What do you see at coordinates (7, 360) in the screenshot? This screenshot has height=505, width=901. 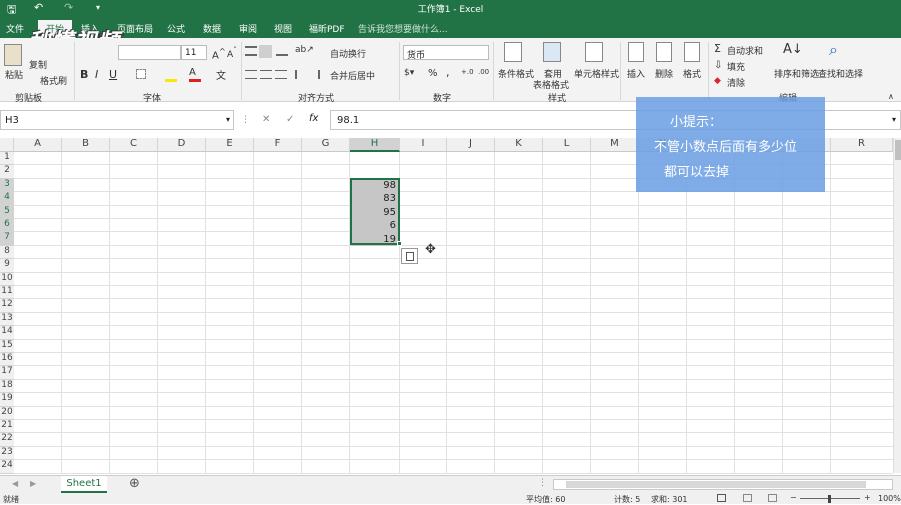 I see `row-header-16: 16` at bounding box center [7, 360].